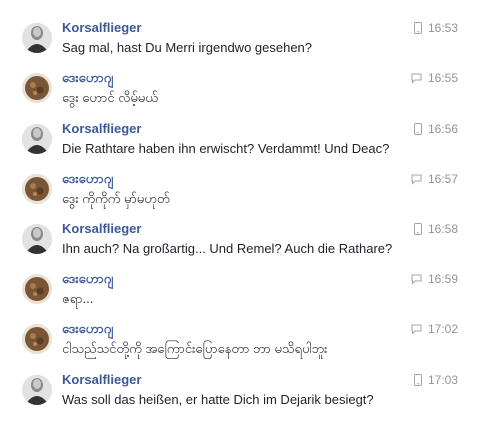  I want to click on message-meta: 16:58, so click(435, 229).